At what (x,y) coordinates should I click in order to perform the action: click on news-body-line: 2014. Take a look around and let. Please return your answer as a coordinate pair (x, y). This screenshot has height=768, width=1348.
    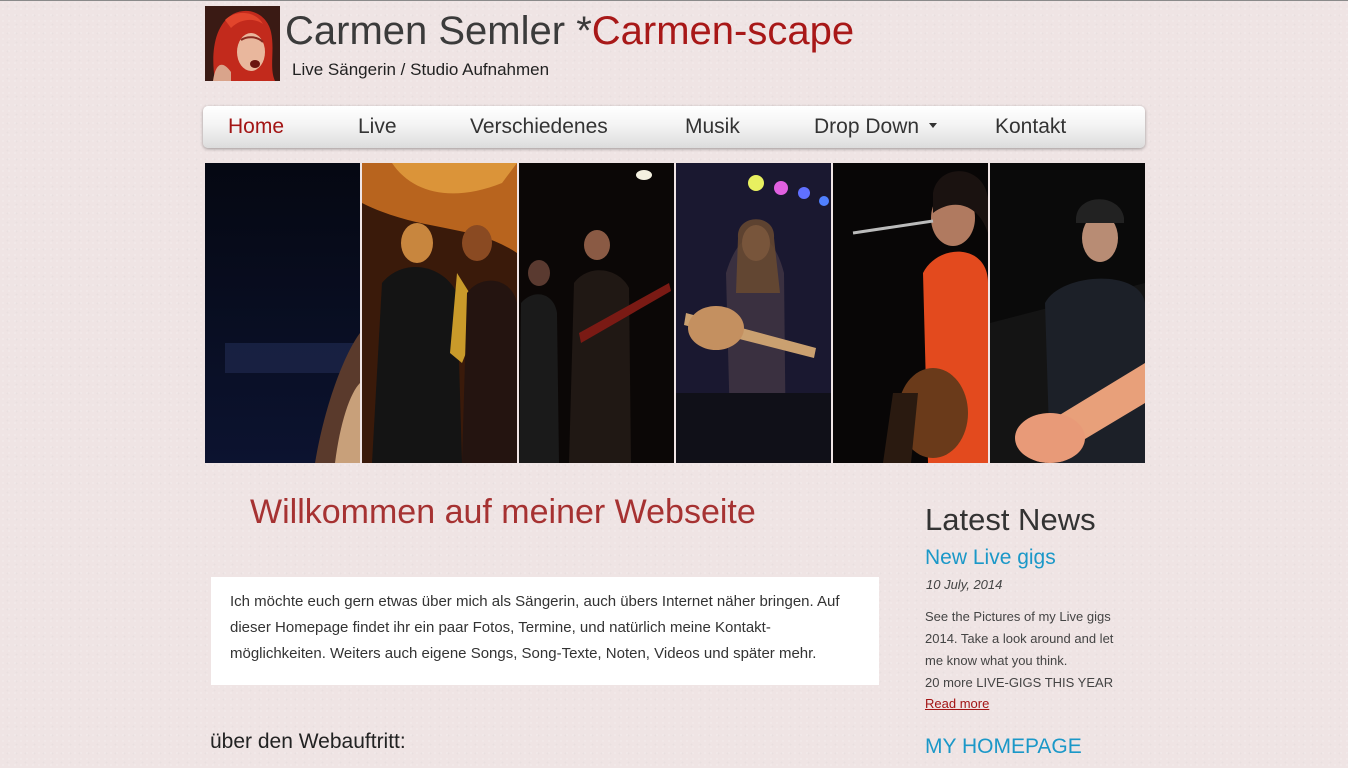
    Looking at the image, I should click on (1019, 638).